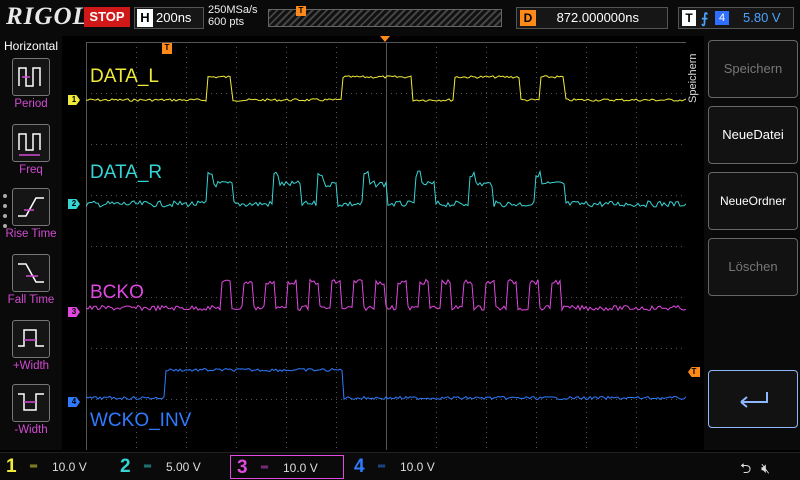  I want to click on ch1-status: 1 ═ 10.0 V, so click(57, 467).